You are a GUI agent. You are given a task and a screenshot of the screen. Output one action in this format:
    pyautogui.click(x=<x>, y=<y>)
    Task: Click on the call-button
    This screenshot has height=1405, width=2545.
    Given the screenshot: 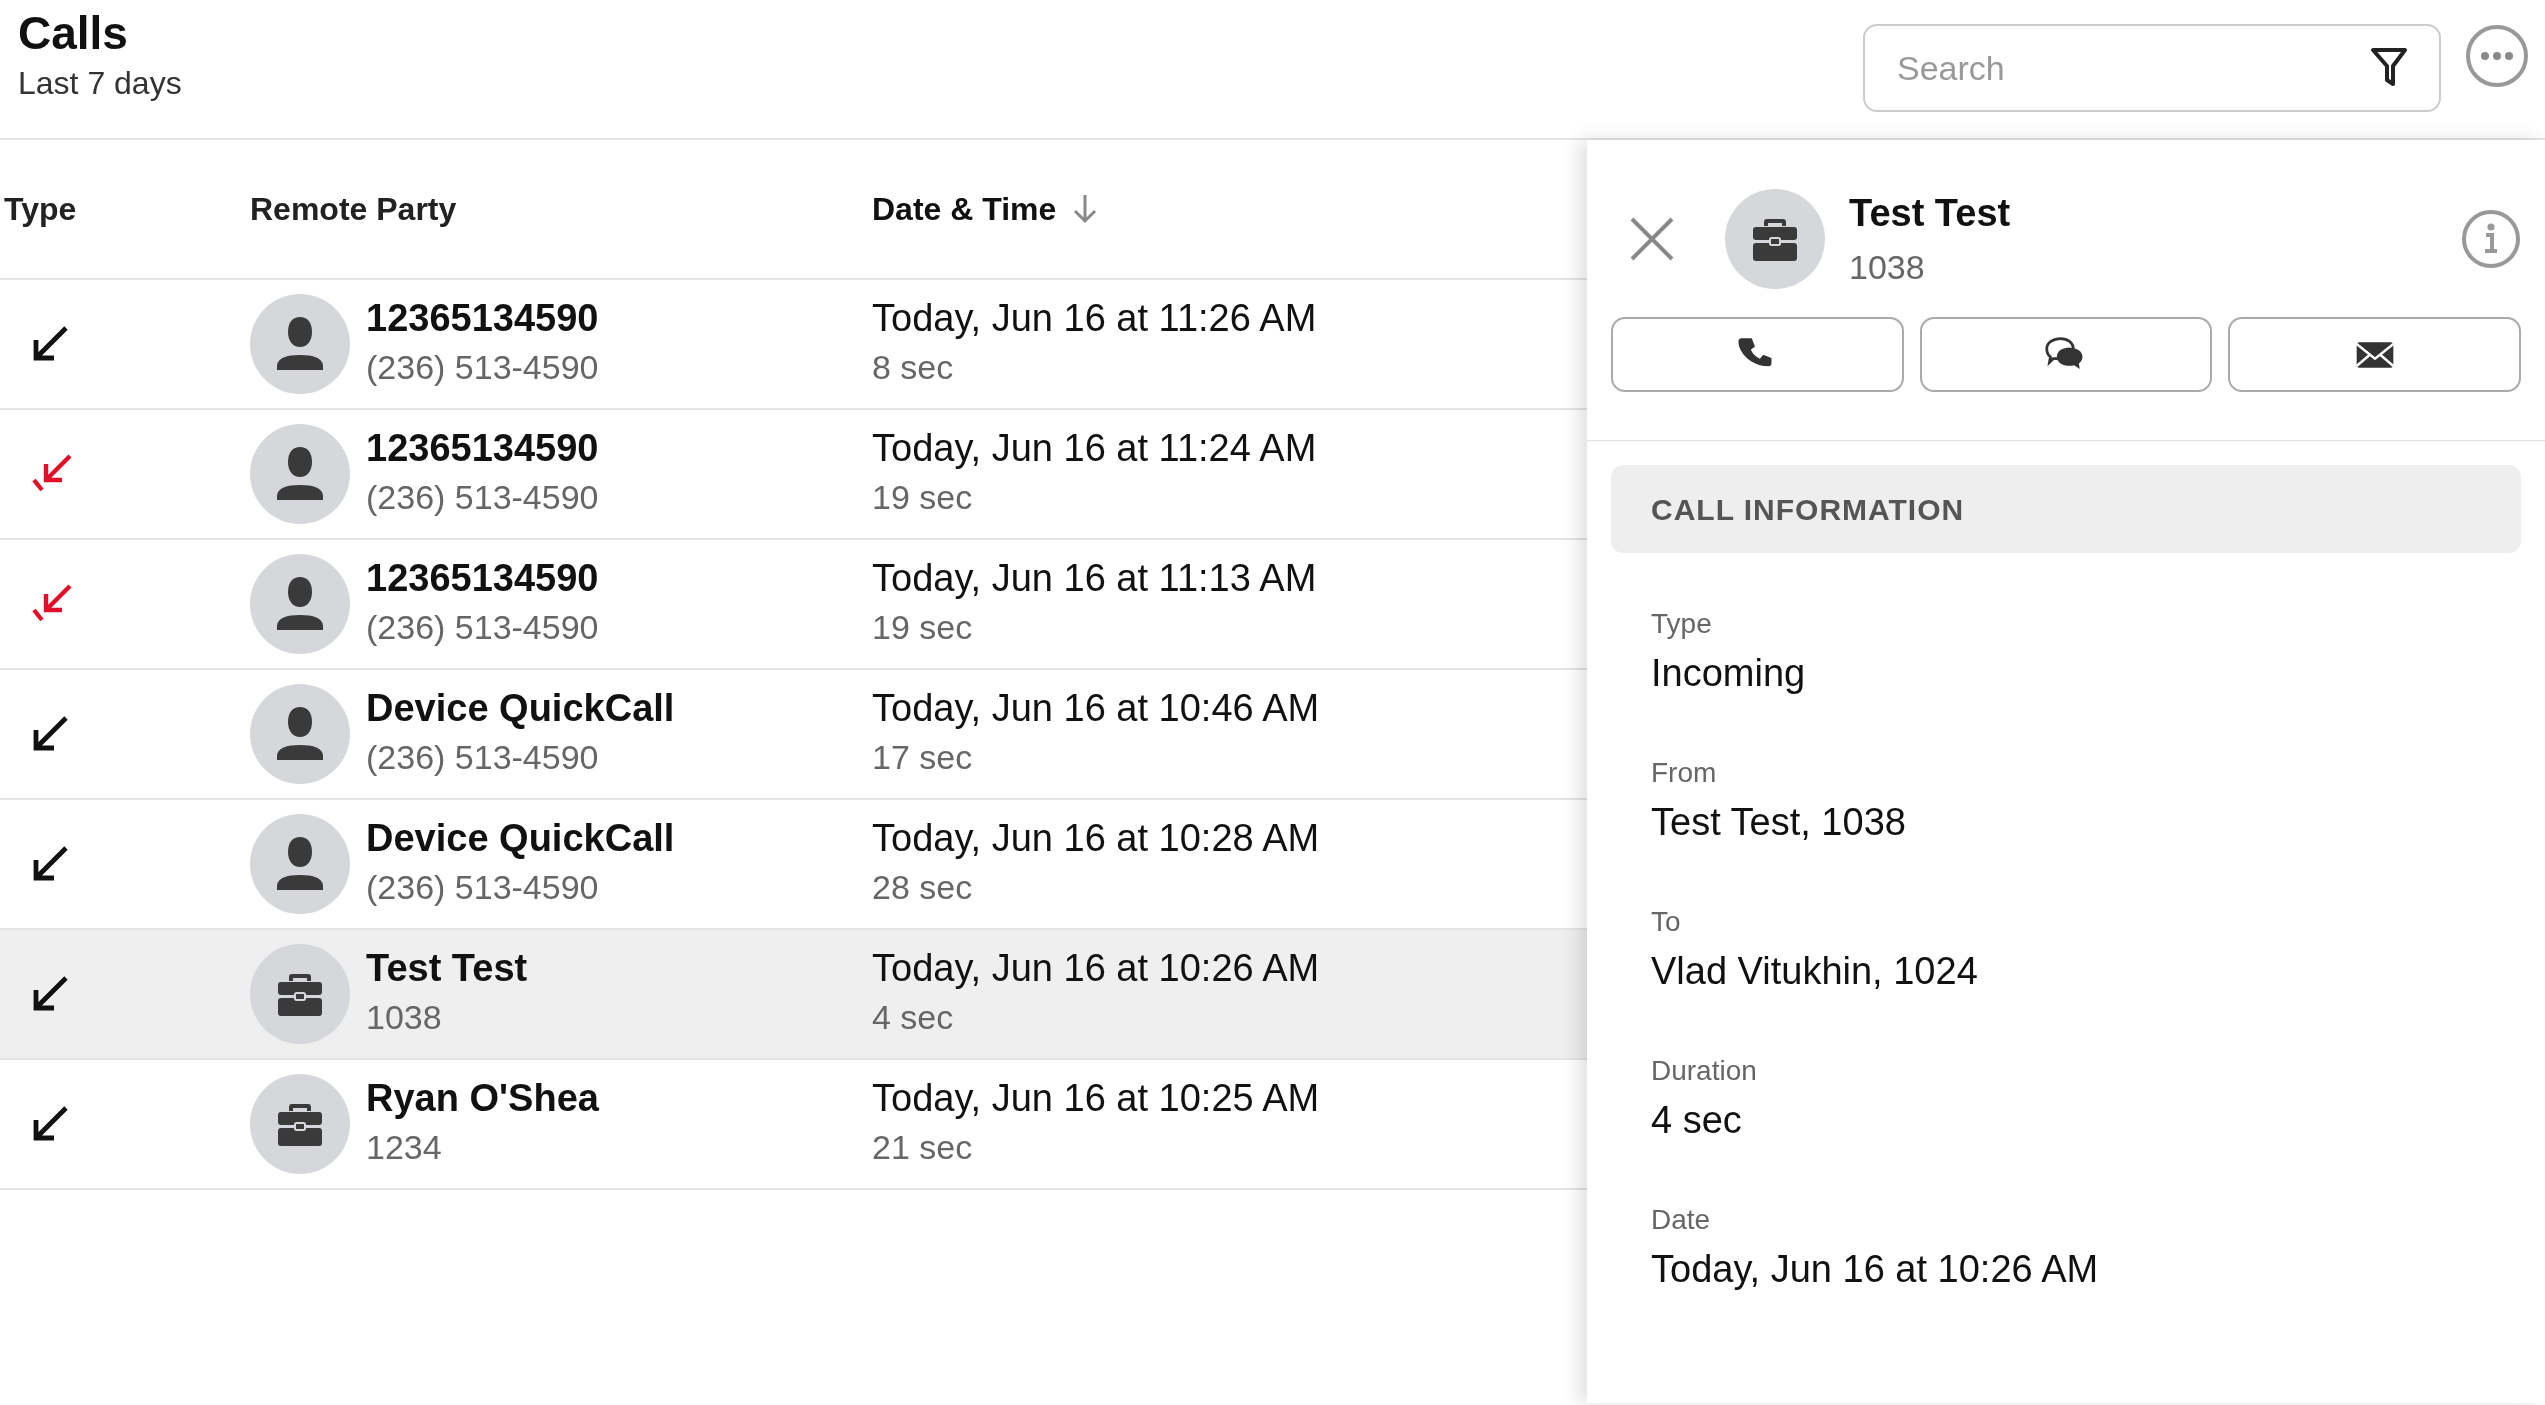 What is the action you would take?
    pyautogui.click(x=1757, y=354)
    